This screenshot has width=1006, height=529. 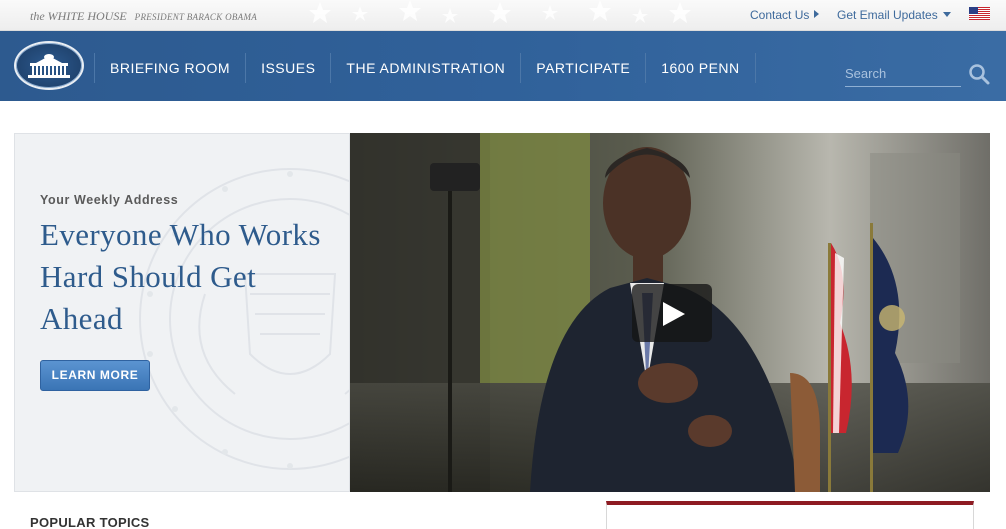 I want to click on hero-eyebrow: Your Weekly Address, so click(x=109, y=200).